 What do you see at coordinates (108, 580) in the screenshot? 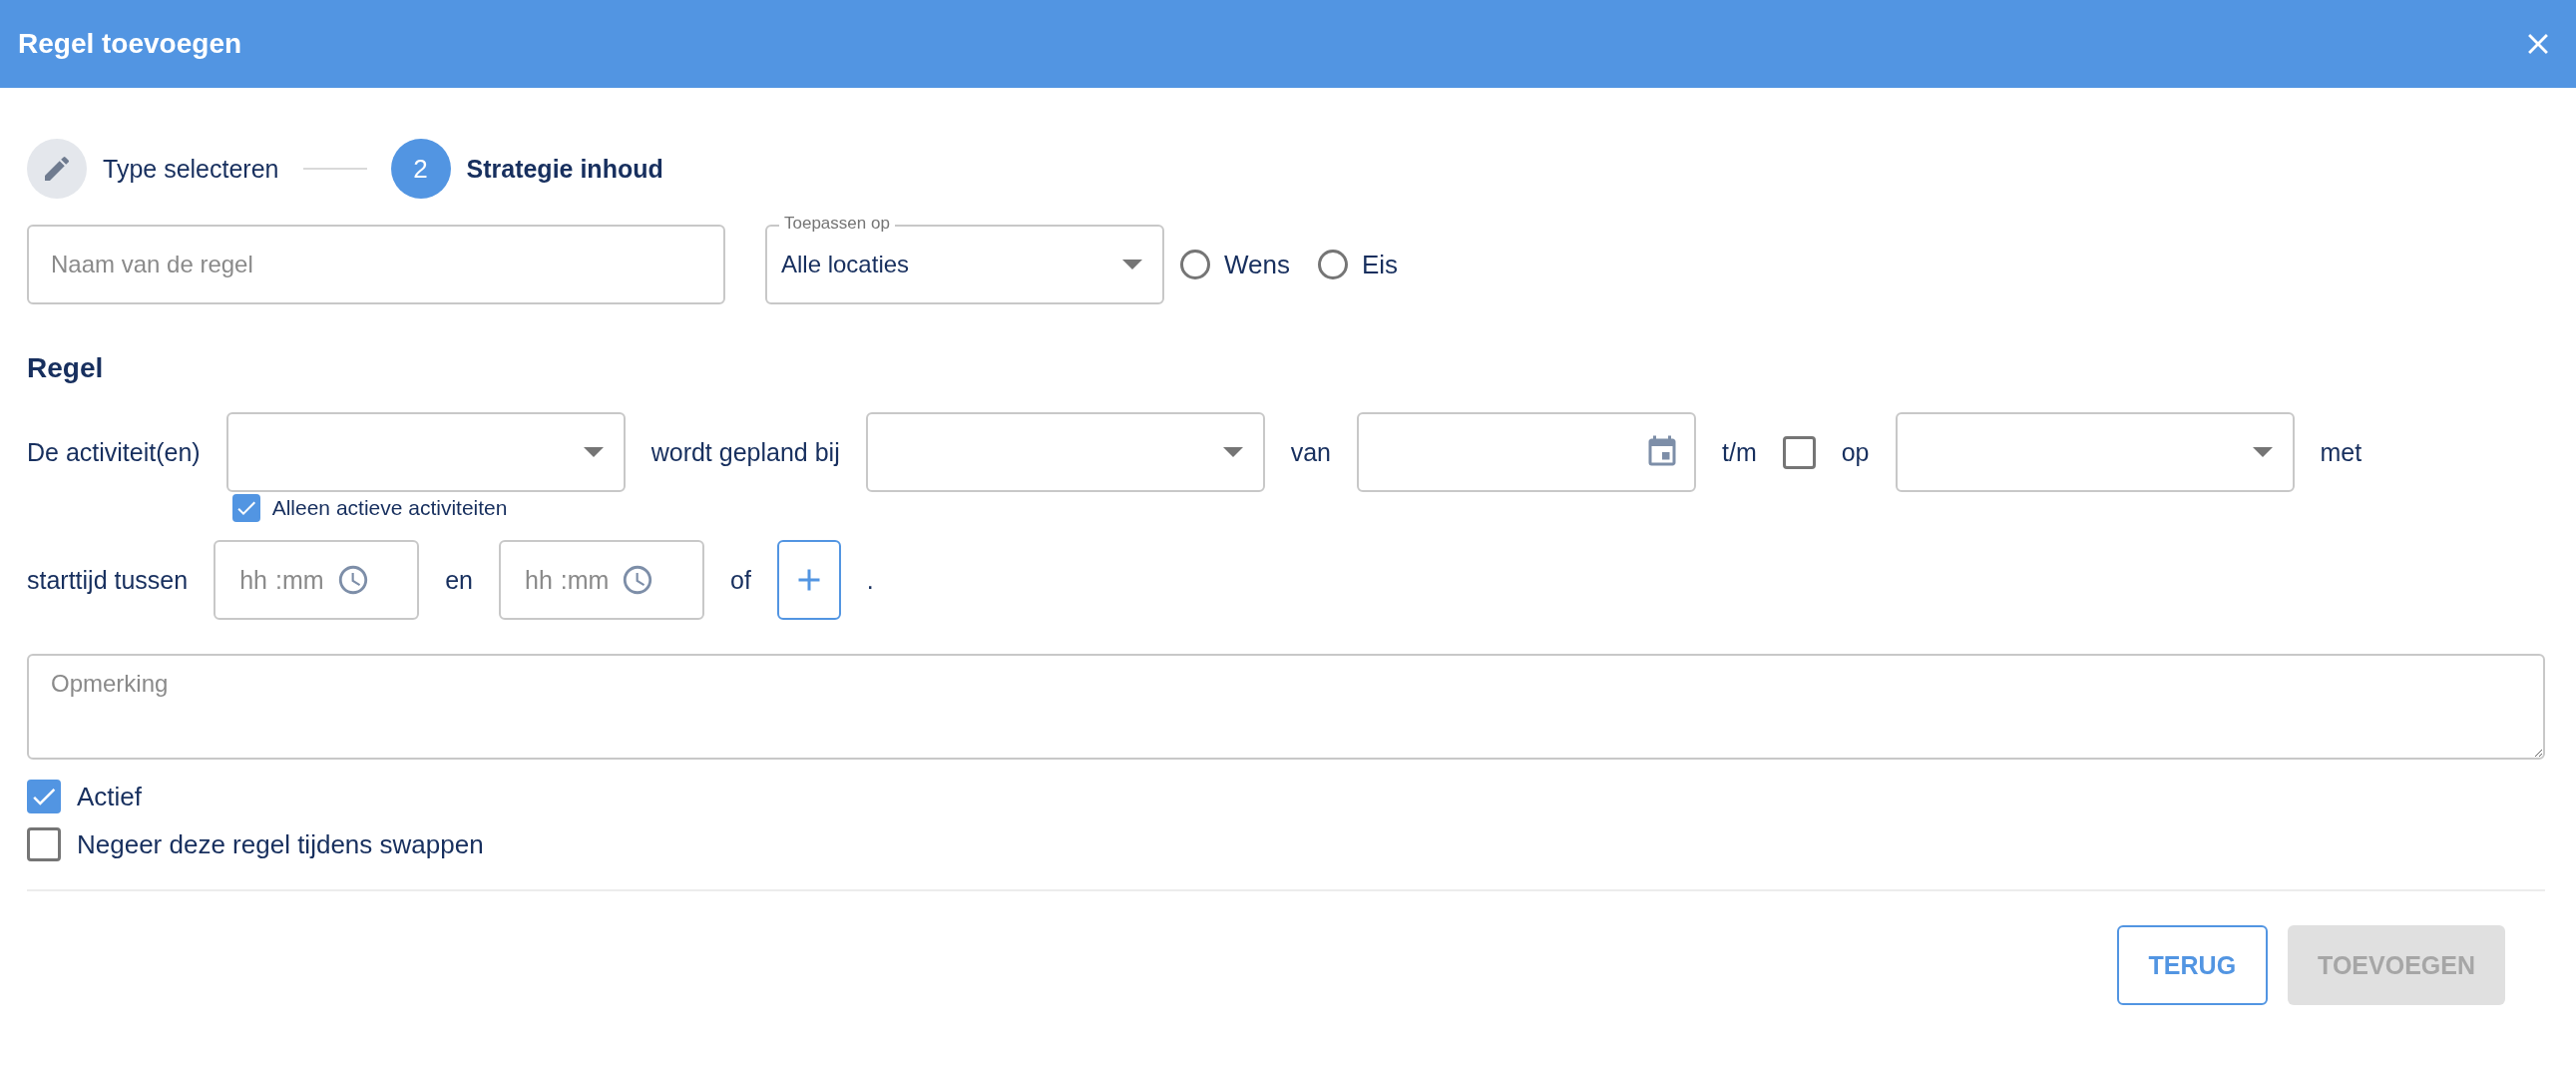
I see `rule-text: starttijd tussen` at bounding box center [108, 580].